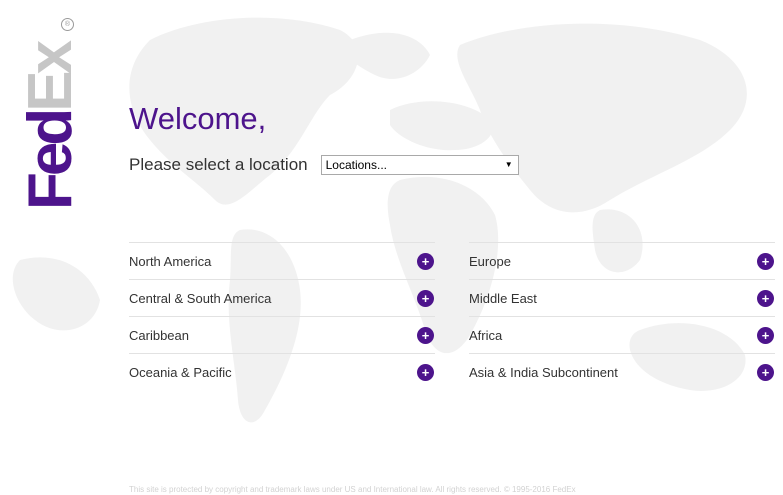  What do you see at coordinates (486, 335) in the screenshot?
I see `region-label: Africa` at bounding box center [486, 335].